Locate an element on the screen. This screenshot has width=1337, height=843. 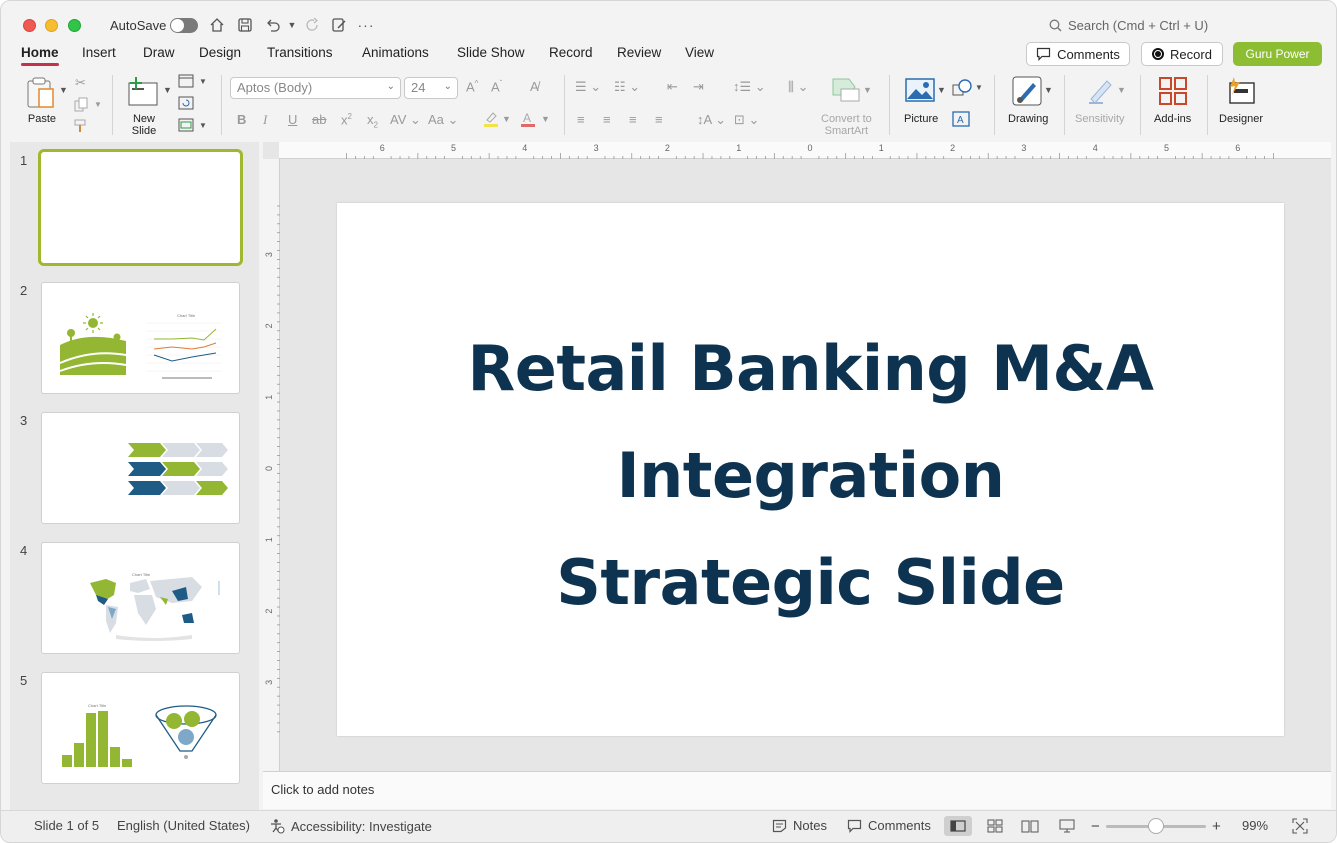
numbering-icon: ☷ ⌄ is located at coordinates (627, 87).